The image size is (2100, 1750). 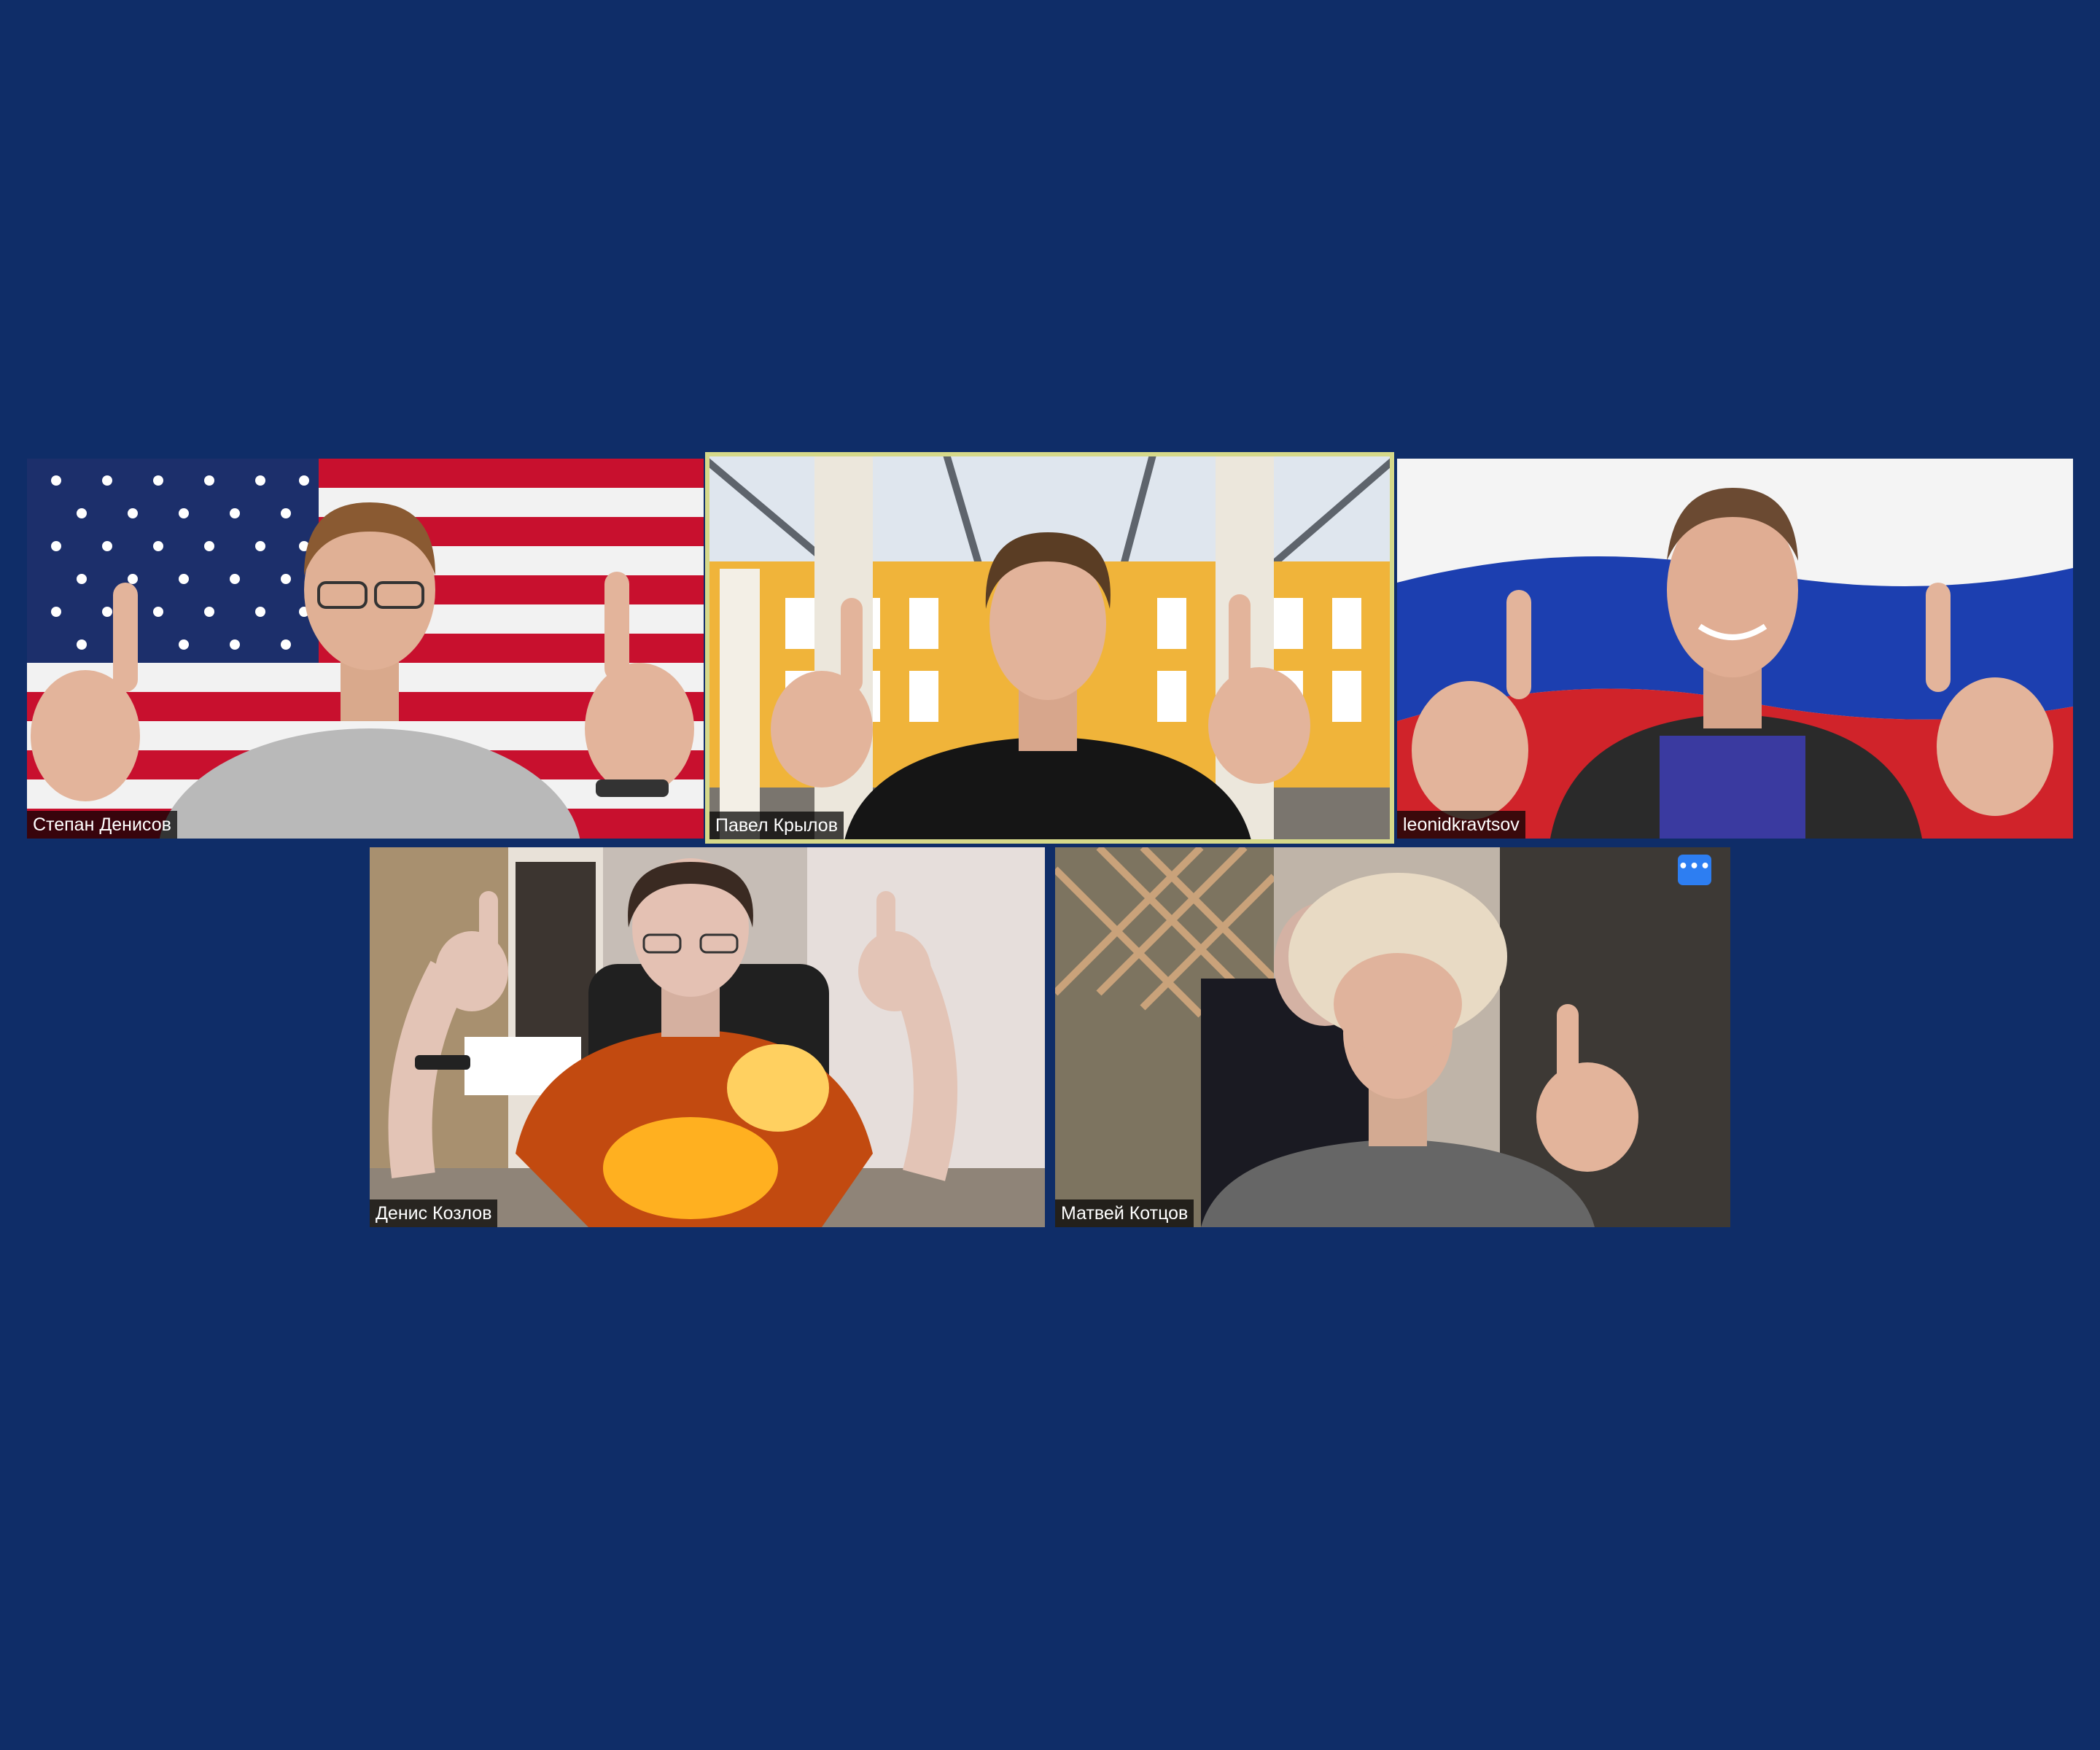 I want to click on participant-tile: leonidkravtsov, so click(x=1735, y=649).